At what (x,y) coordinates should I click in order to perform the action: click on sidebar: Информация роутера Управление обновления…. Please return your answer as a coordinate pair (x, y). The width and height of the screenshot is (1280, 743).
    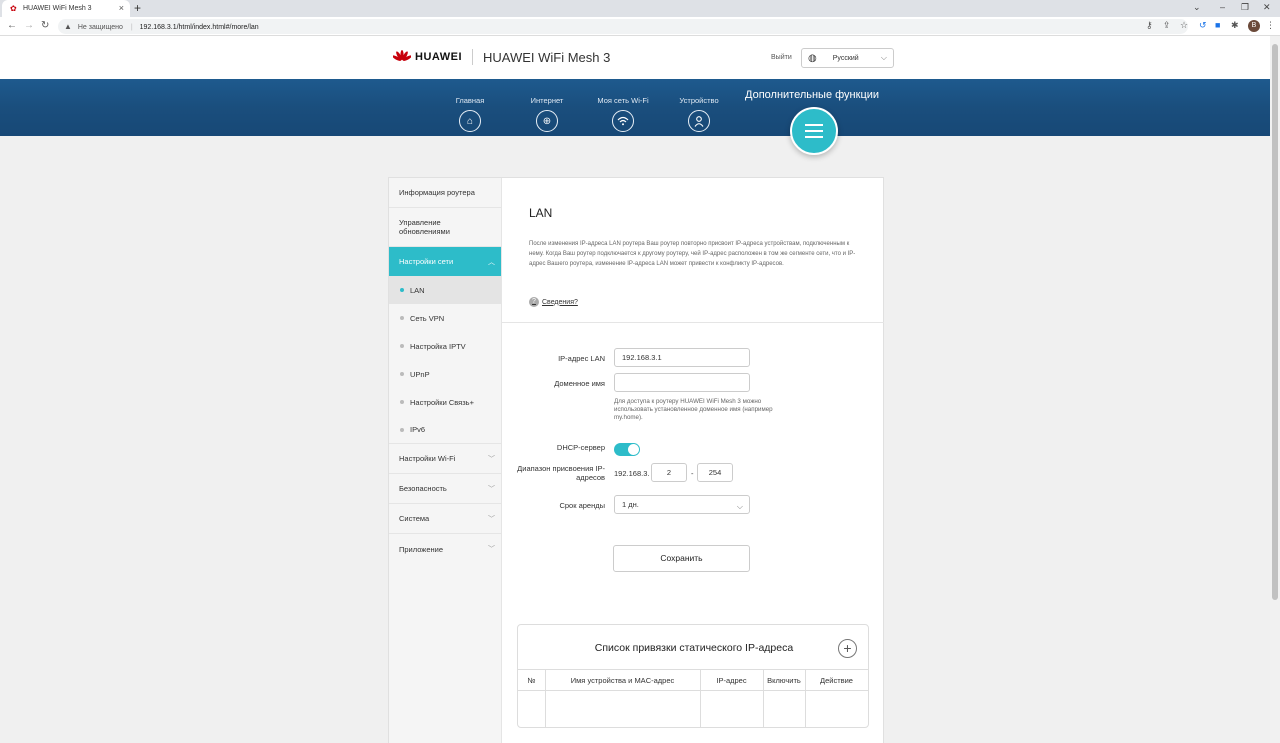
    Looking at the image, I should click on (445, 460).